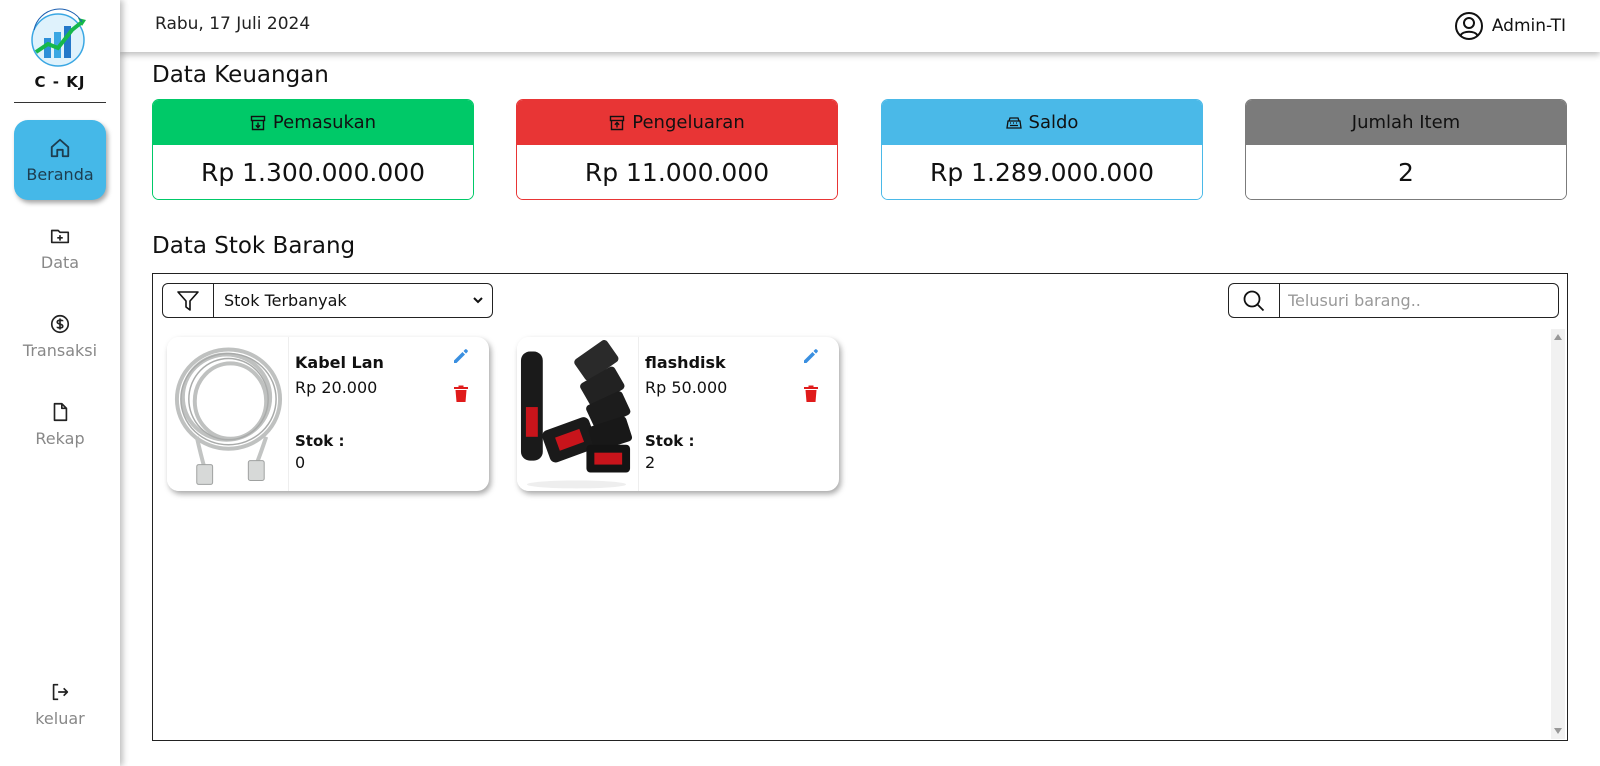 The height and width of the screenshot is (766, 1600). What do you see at coordinates (478, 300) in the screenshot?
I see `chevron-down-icon` at bounding box center [478, 300].